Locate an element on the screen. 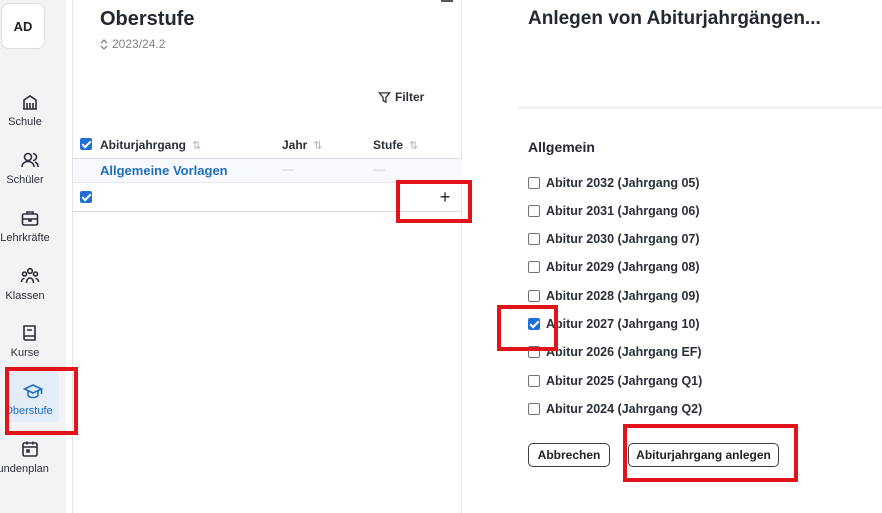  row-jahr: — is located at coordinates (288, 169).